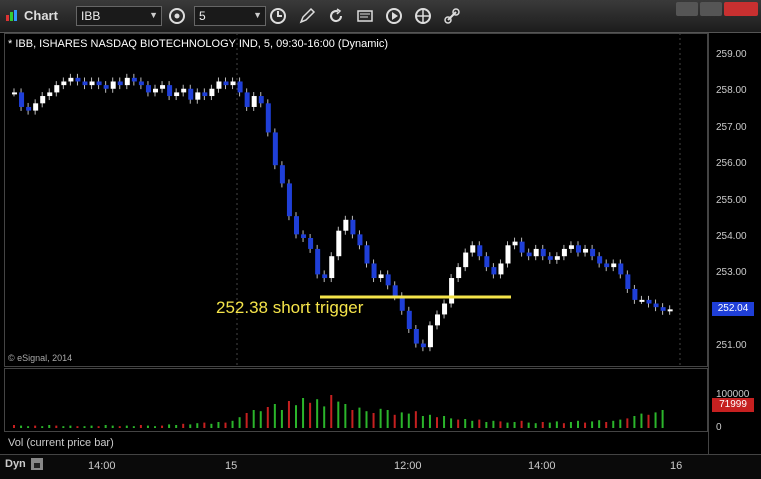 This screenshot has width=761, height=479. Describe the element at coordinates (733, 394) in the screenshot. I see `volume-tick: 100000` at that location.